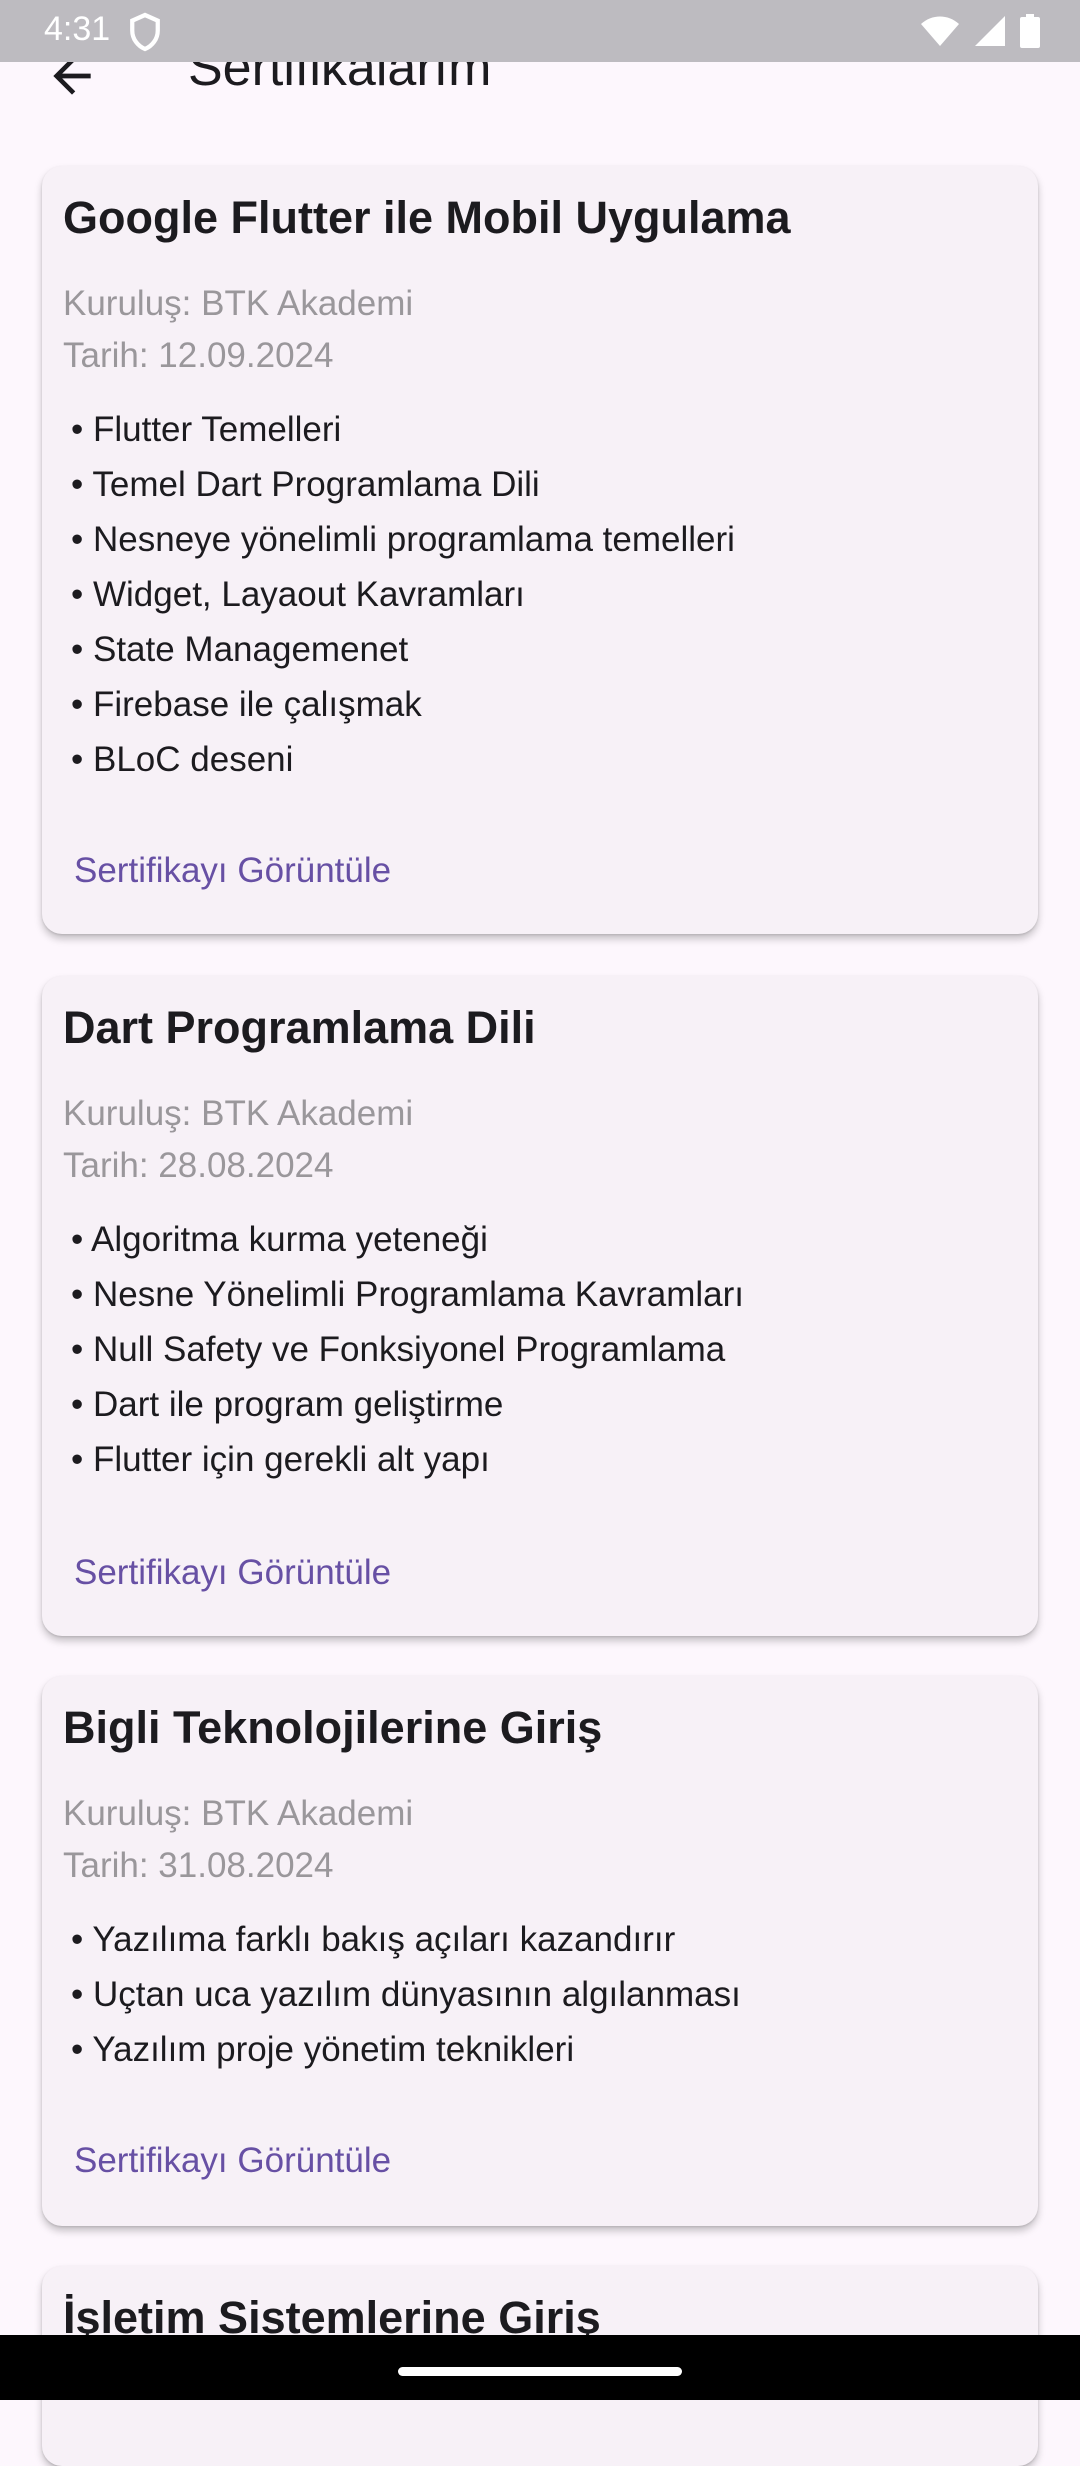 This screenshot has width=1080, height=2466. I want to click on topic-item: Algoritma kurma yeteneği, so click(407, 1239).